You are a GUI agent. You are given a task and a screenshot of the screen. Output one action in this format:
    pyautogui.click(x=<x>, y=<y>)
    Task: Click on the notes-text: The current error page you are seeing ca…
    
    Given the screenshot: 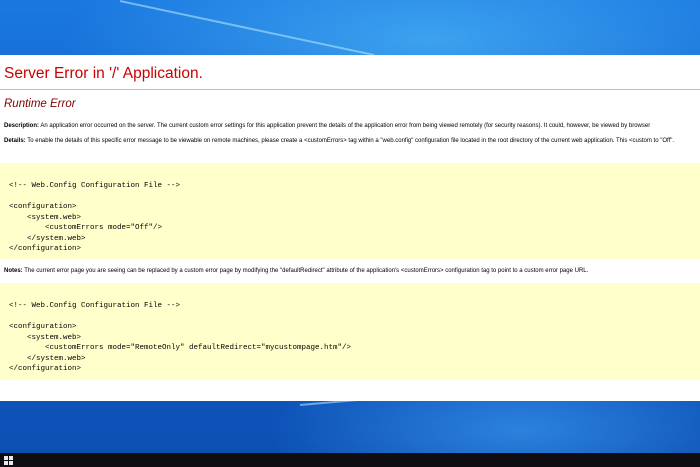 What is the action you would take?
    pyautogui.click(x=305, y=271)
    